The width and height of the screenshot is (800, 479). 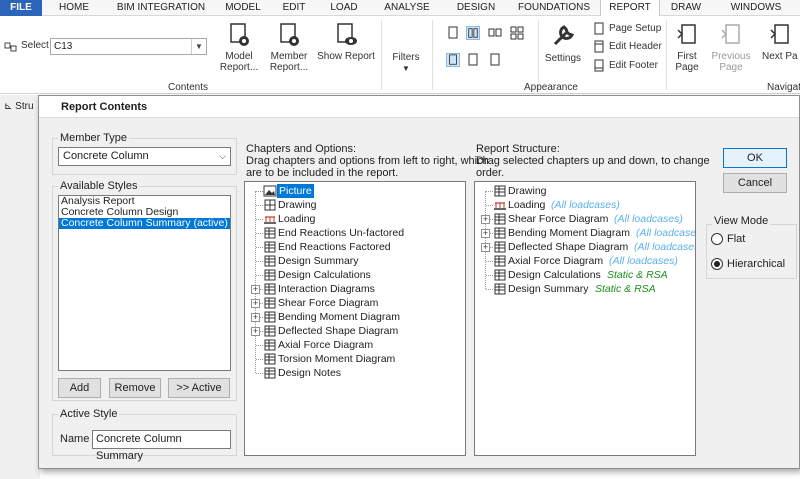 I want to click on member-type-combo: Concrete Column ⌵, so click(x=144, y=156).